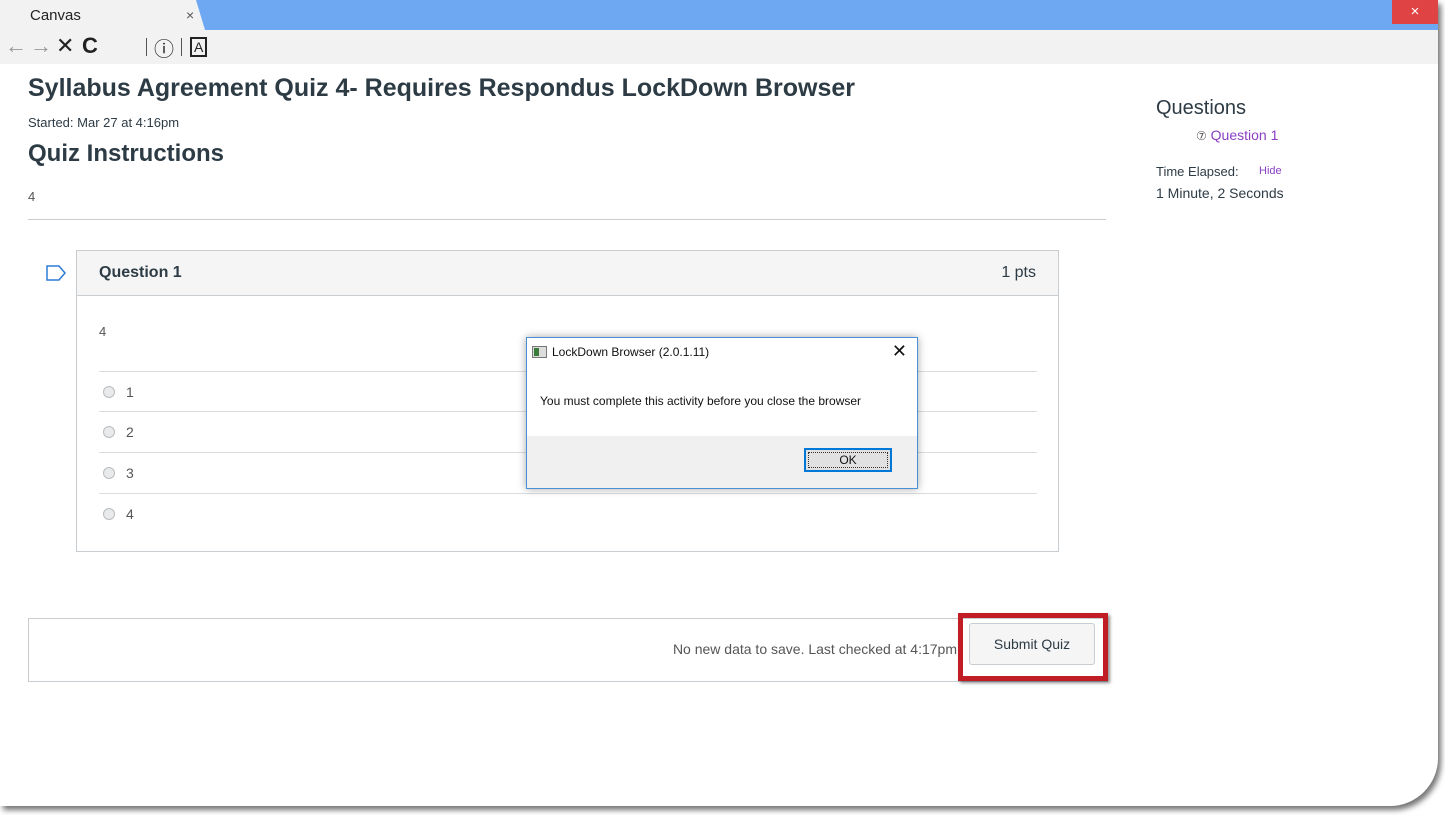 This screenshot has width=1445, height=815. What do you see at coordinates (848, 460) in the screenshot?
I see `ok-button: OK` at bounding box center [848, 460].